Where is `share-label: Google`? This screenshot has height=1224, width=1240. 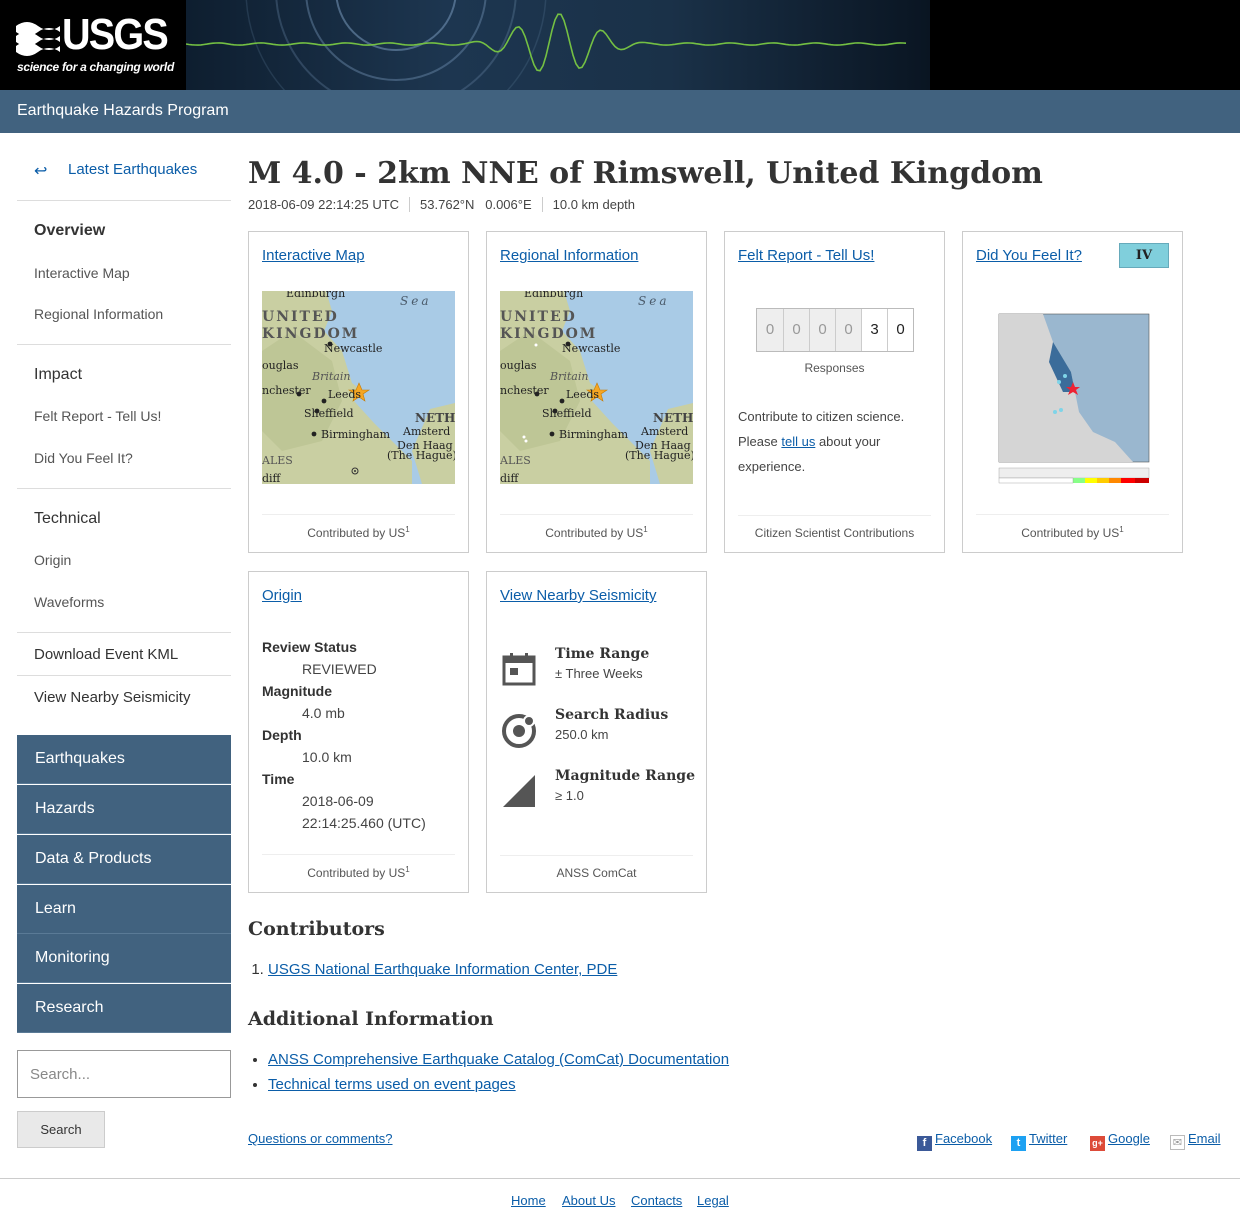 share-label: Google is located at coordinates (1129, 1138).